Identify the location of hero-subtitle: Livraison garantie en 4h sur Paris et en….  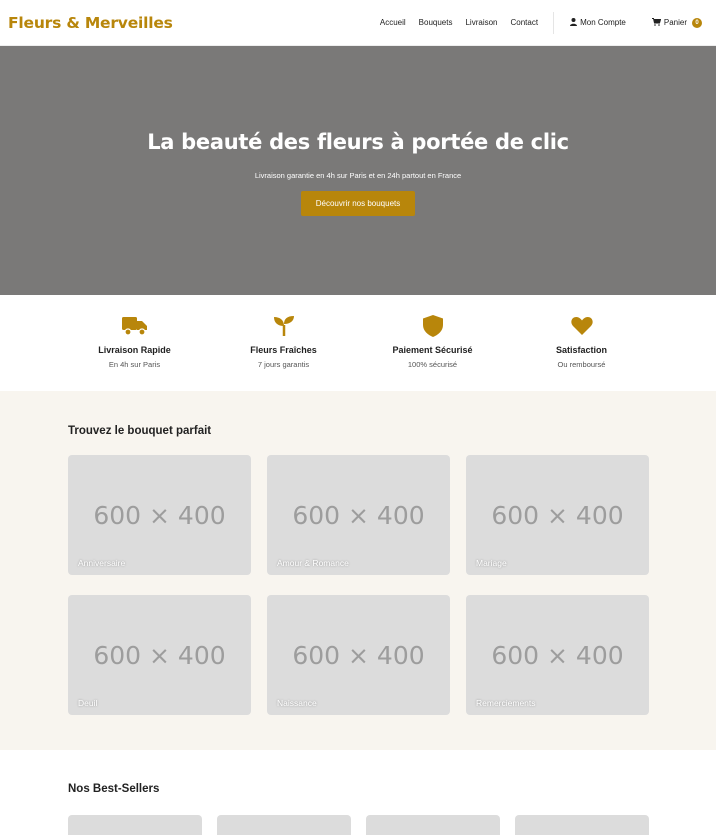
(358, 175).